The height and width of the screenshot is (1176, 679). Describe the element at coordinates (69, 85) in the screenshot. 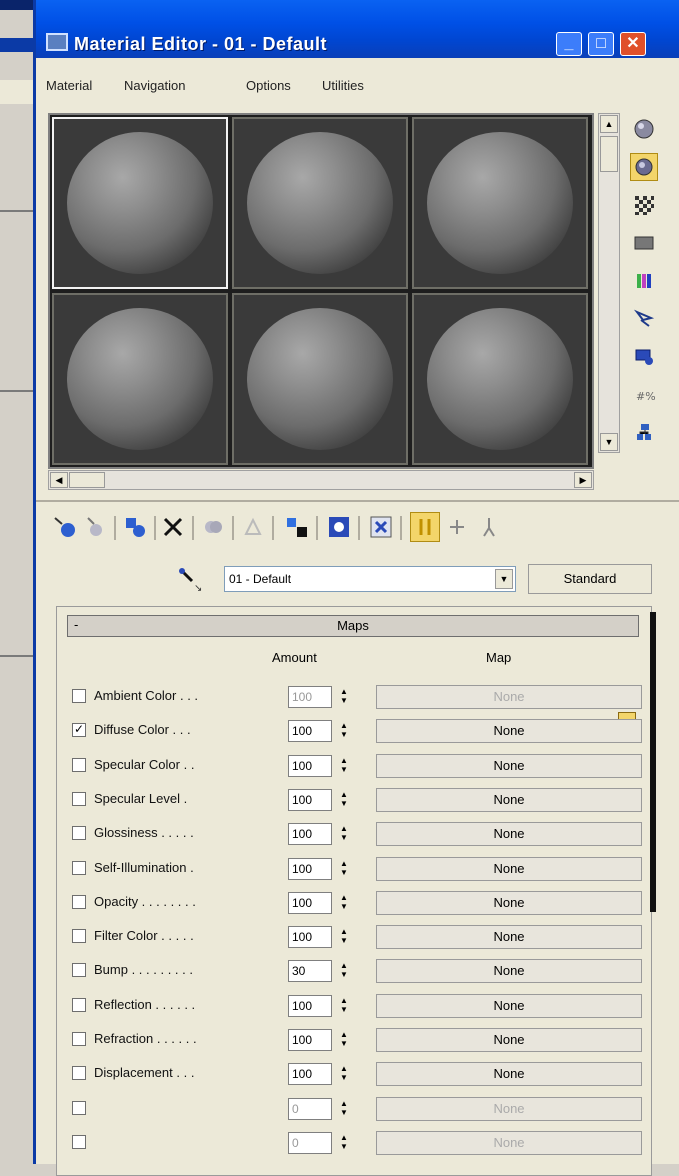

I see `menu-material: Material` at that location.